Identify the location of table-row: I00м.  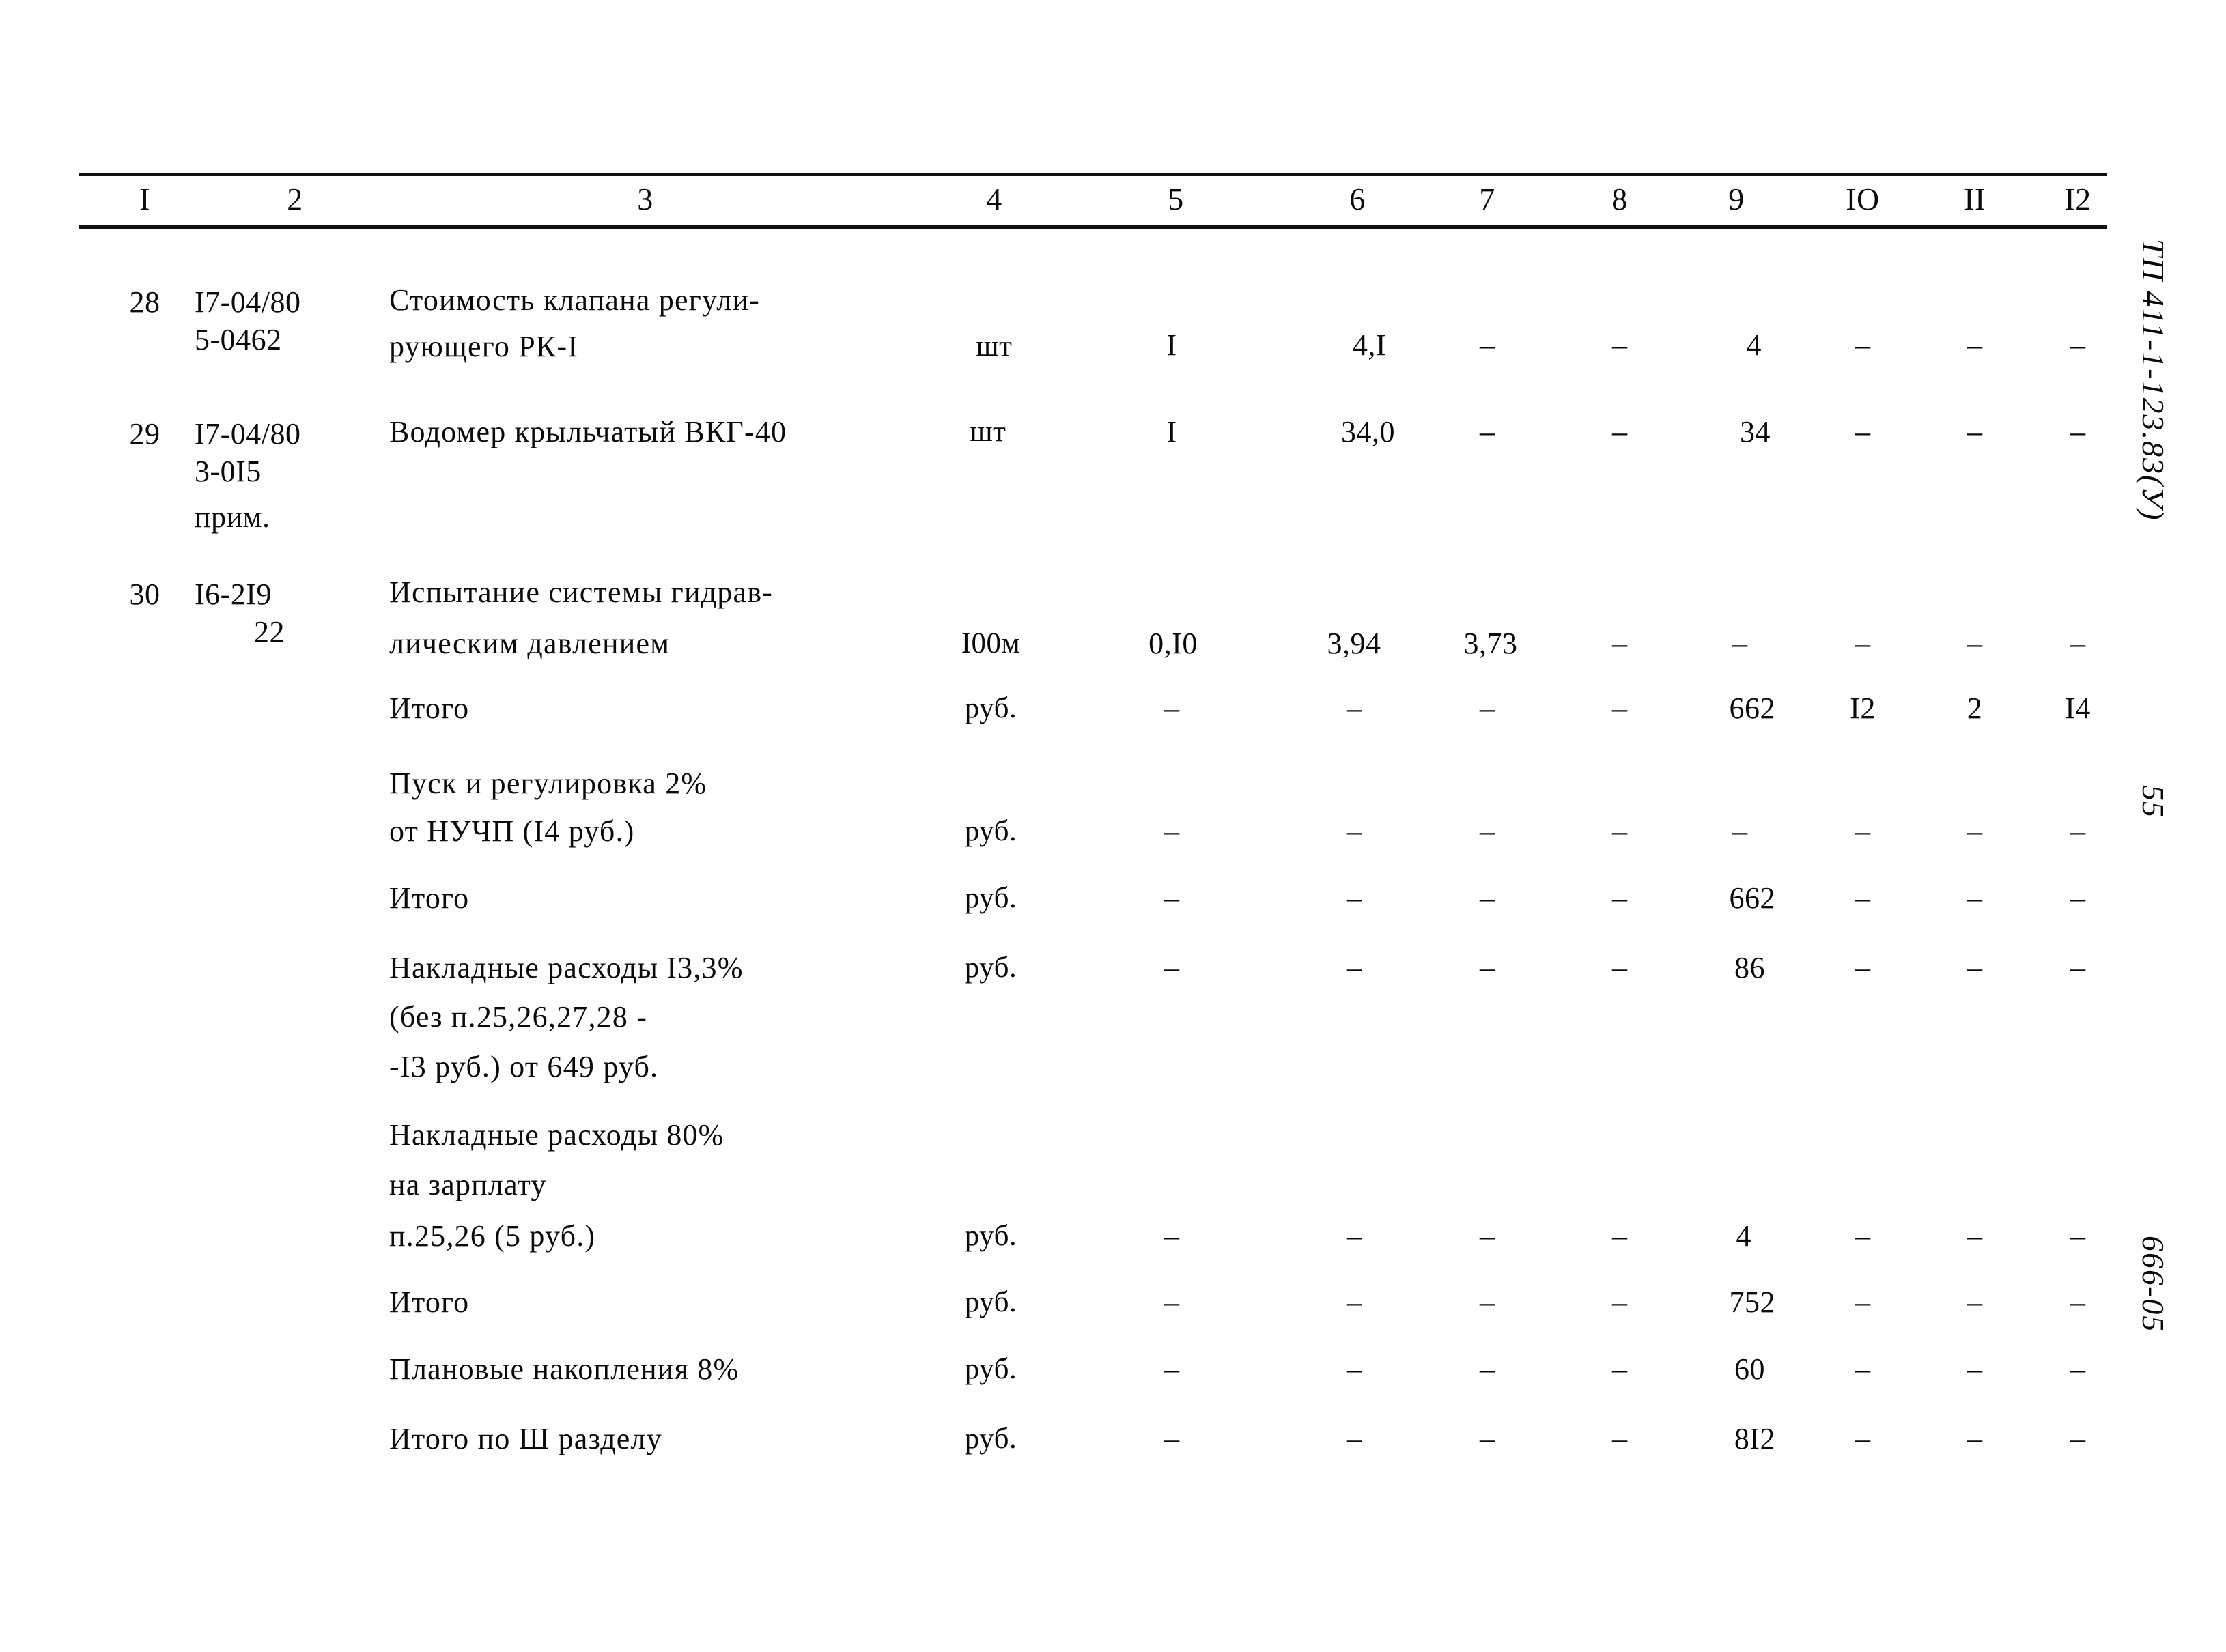
(991, 643).